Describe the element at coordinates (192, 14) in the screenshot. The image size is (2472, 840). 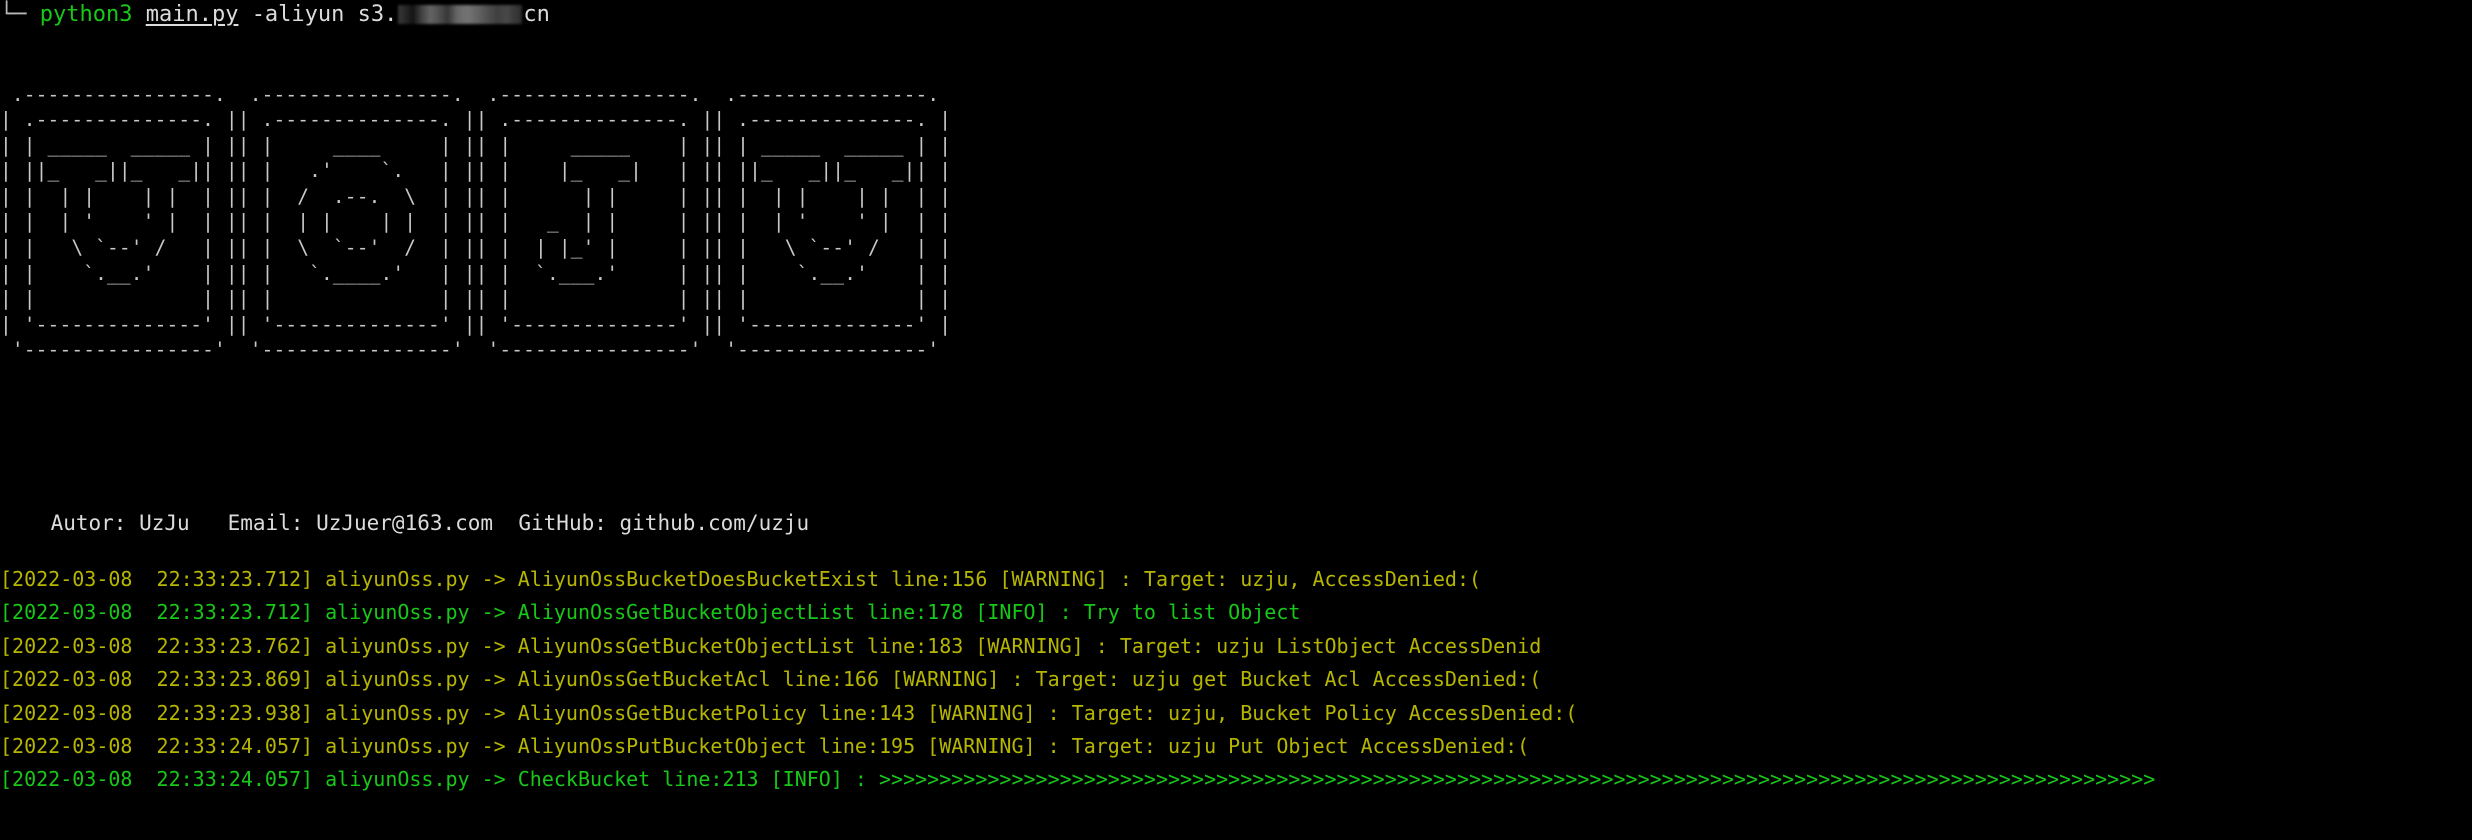
I see `script-filename: main.py` at that location.